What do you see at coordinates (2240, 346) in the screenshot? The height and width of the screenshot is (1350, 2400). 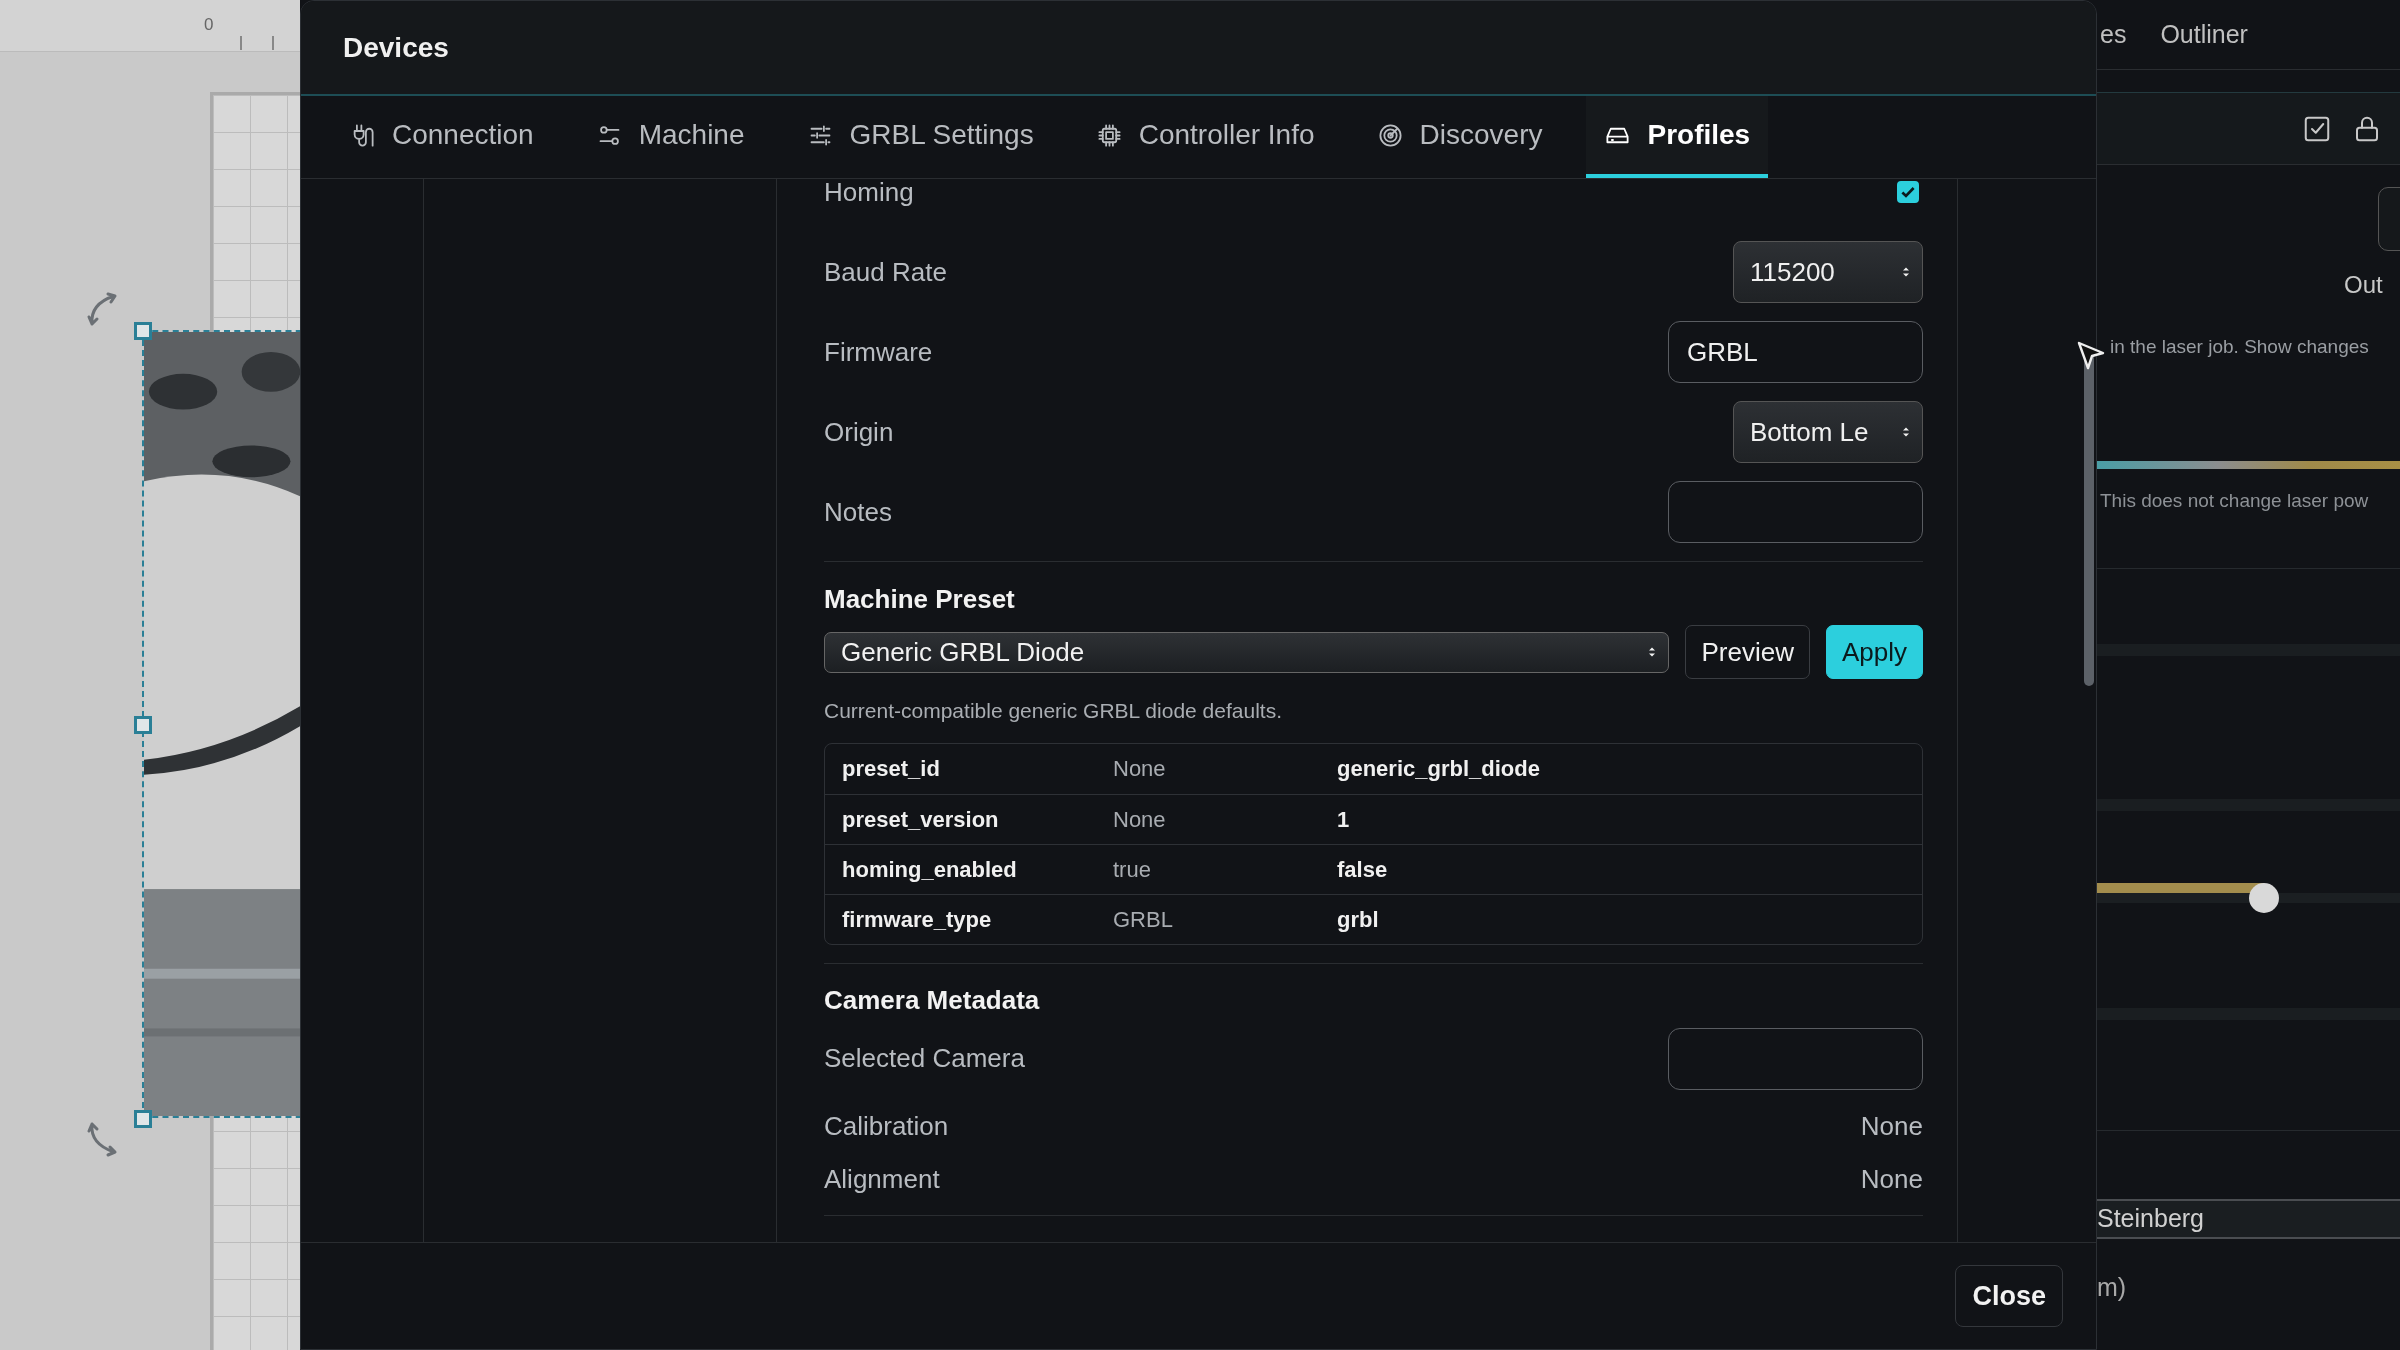 I see `hint-text: in the laser job. Show changes` at bounding box center [2240, 346].